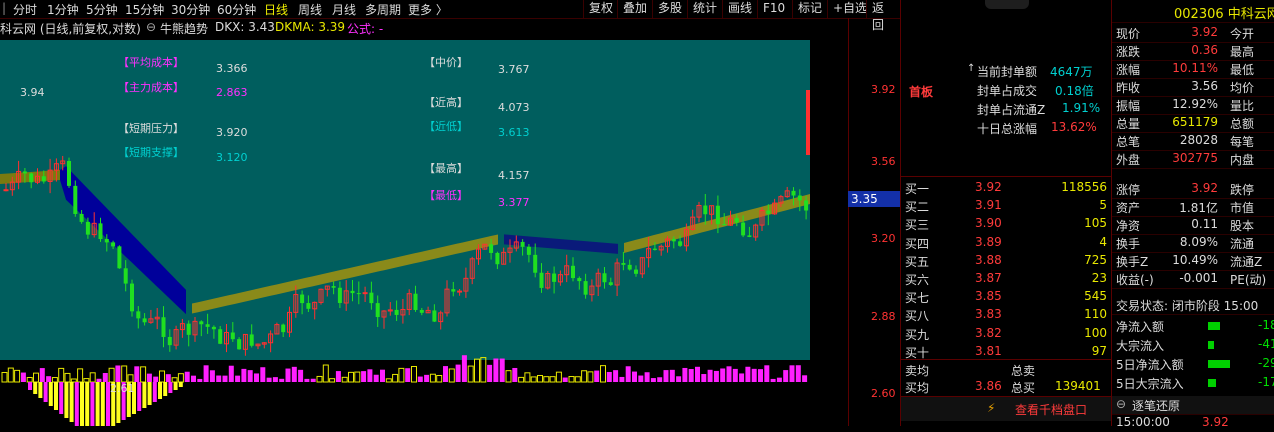 This screenshot has height=432, width=1274. Describe the element at coordinates (1156, 405) in the screenshot. I see `restore-label: 逐笔还原` at that location.